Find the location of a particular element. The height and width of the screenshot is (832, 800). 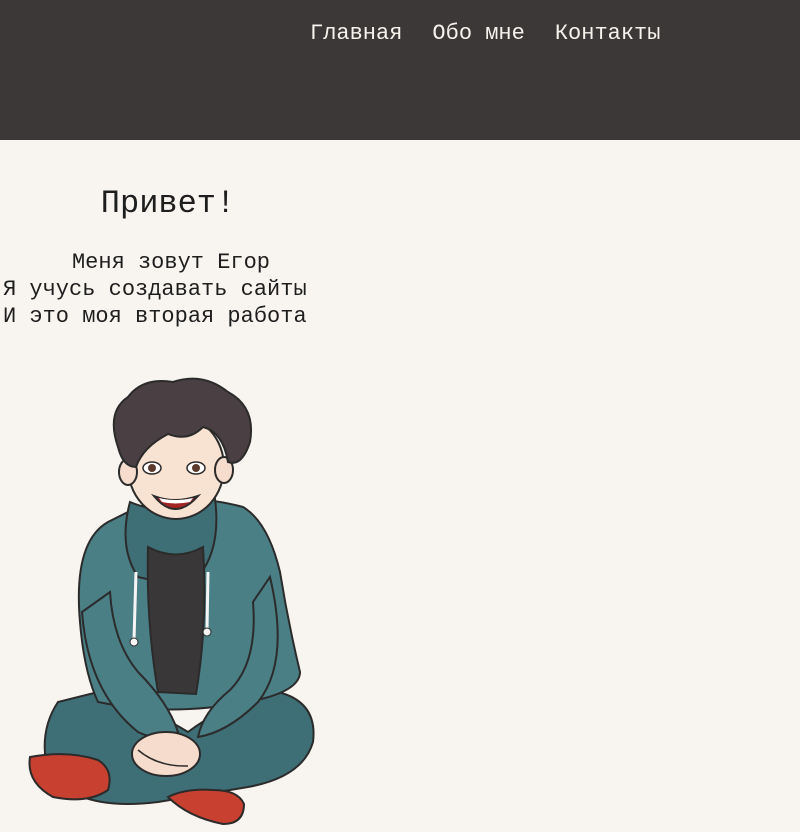

nav-link-contacts: Контакты is located at coordinates (608, 34).